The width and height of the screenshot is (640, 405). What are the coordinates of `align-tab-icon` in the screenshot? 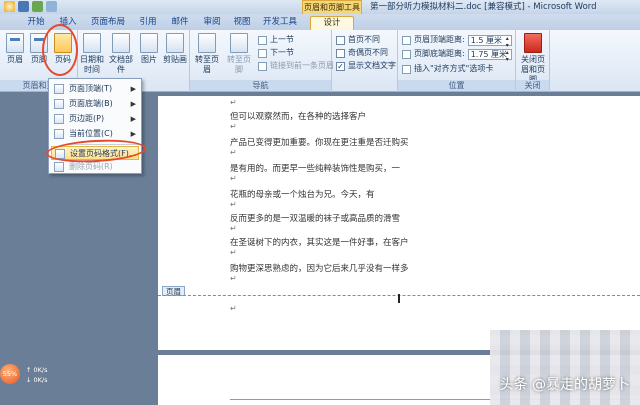 It's located at (406, 69).